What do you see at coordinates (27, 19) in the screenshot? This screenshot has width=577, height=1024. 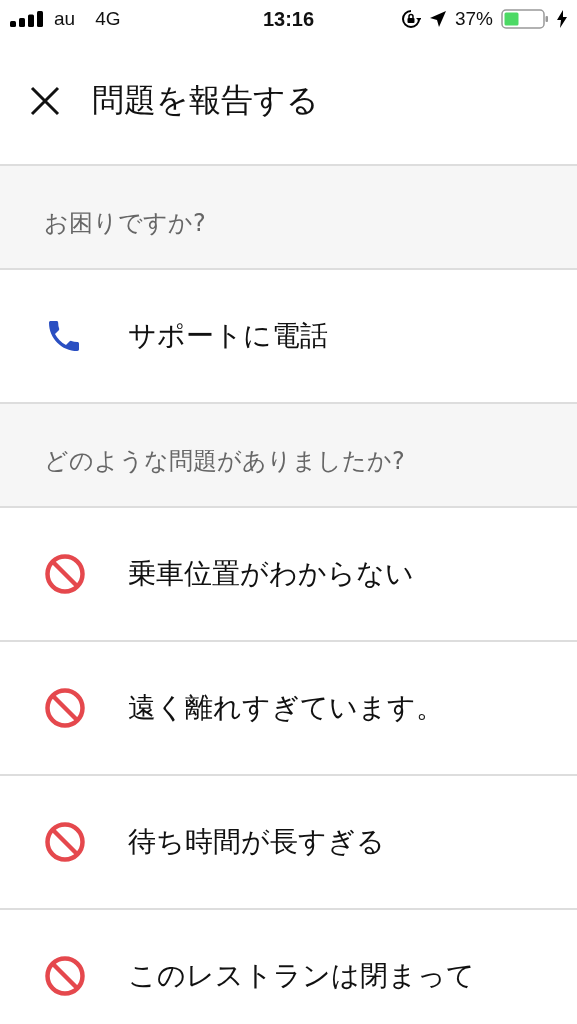 I see `signal-icon` at bounding box center [27, 19].